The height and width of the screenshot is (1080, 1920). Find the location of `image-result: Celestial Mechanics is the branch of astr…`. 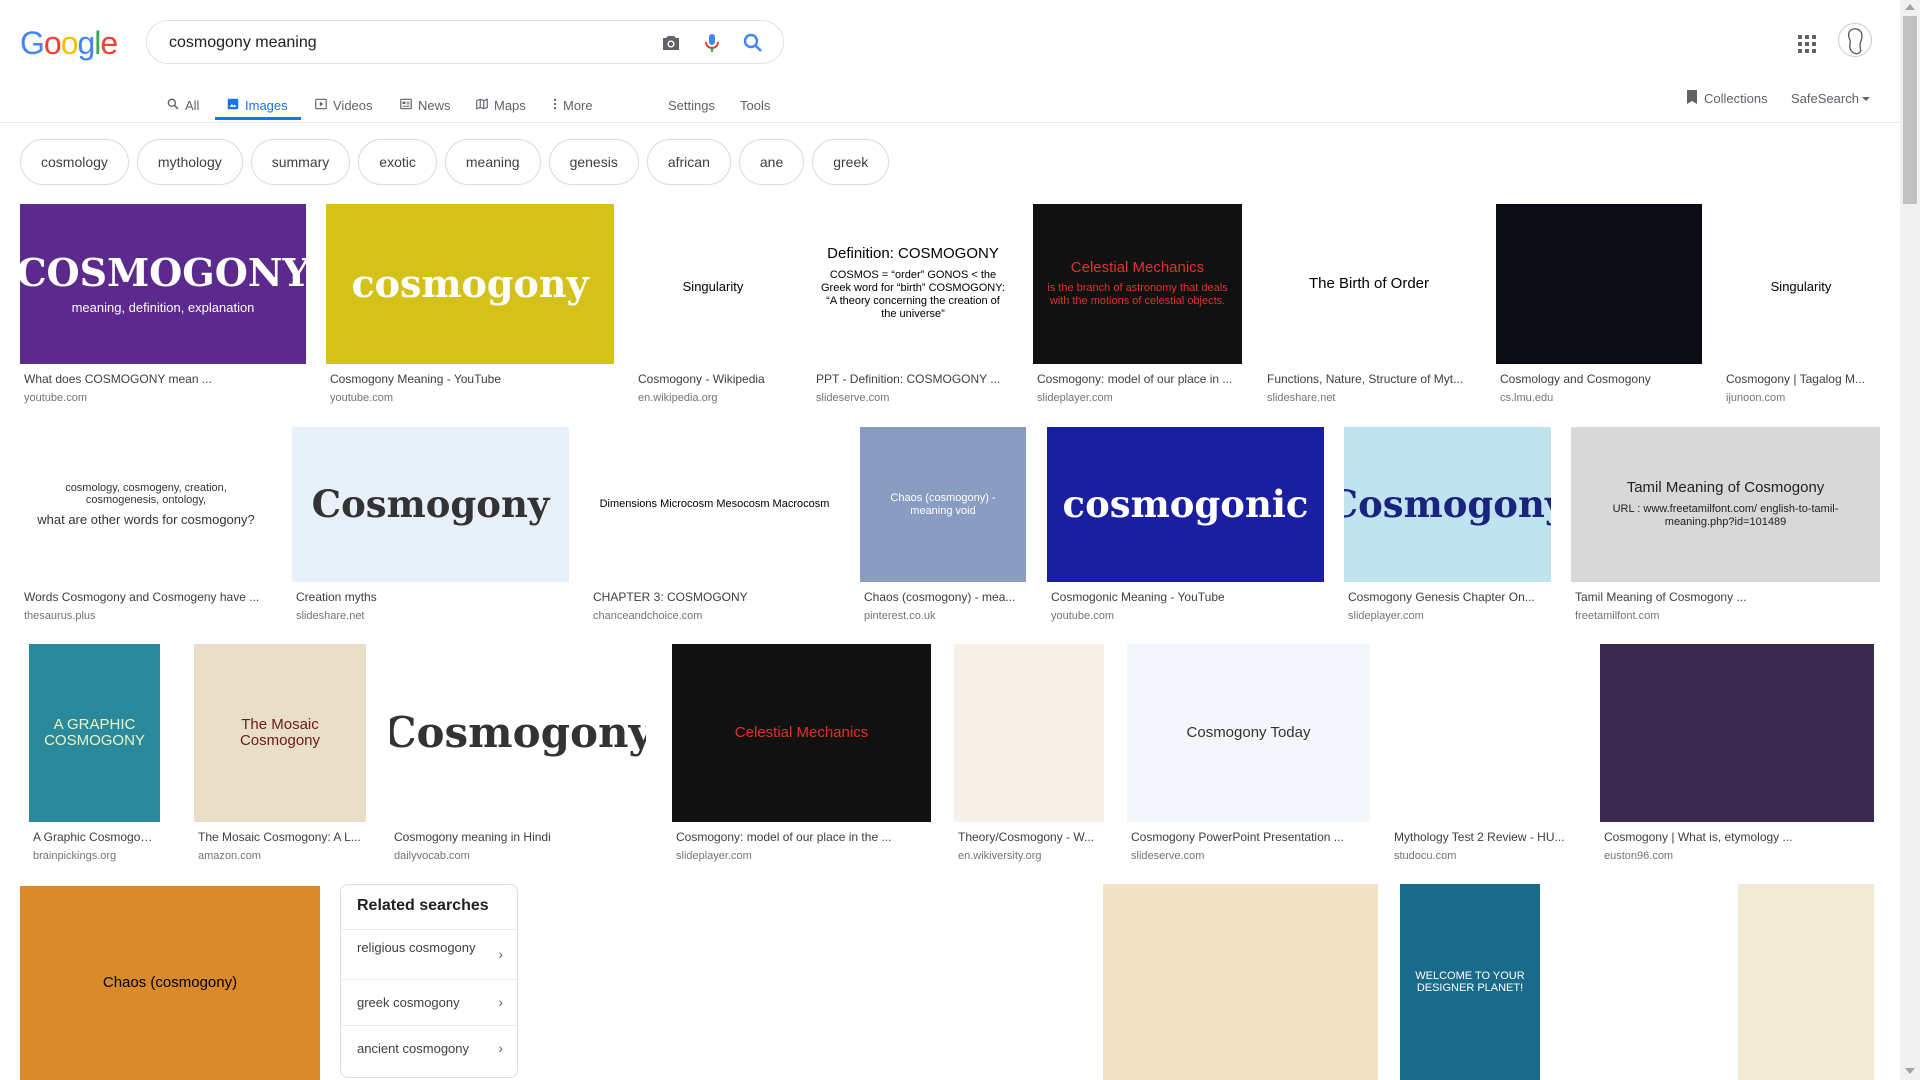

image-result: Celestial Mechanics is the branch of astr… is located at coordinates (1137, 308).